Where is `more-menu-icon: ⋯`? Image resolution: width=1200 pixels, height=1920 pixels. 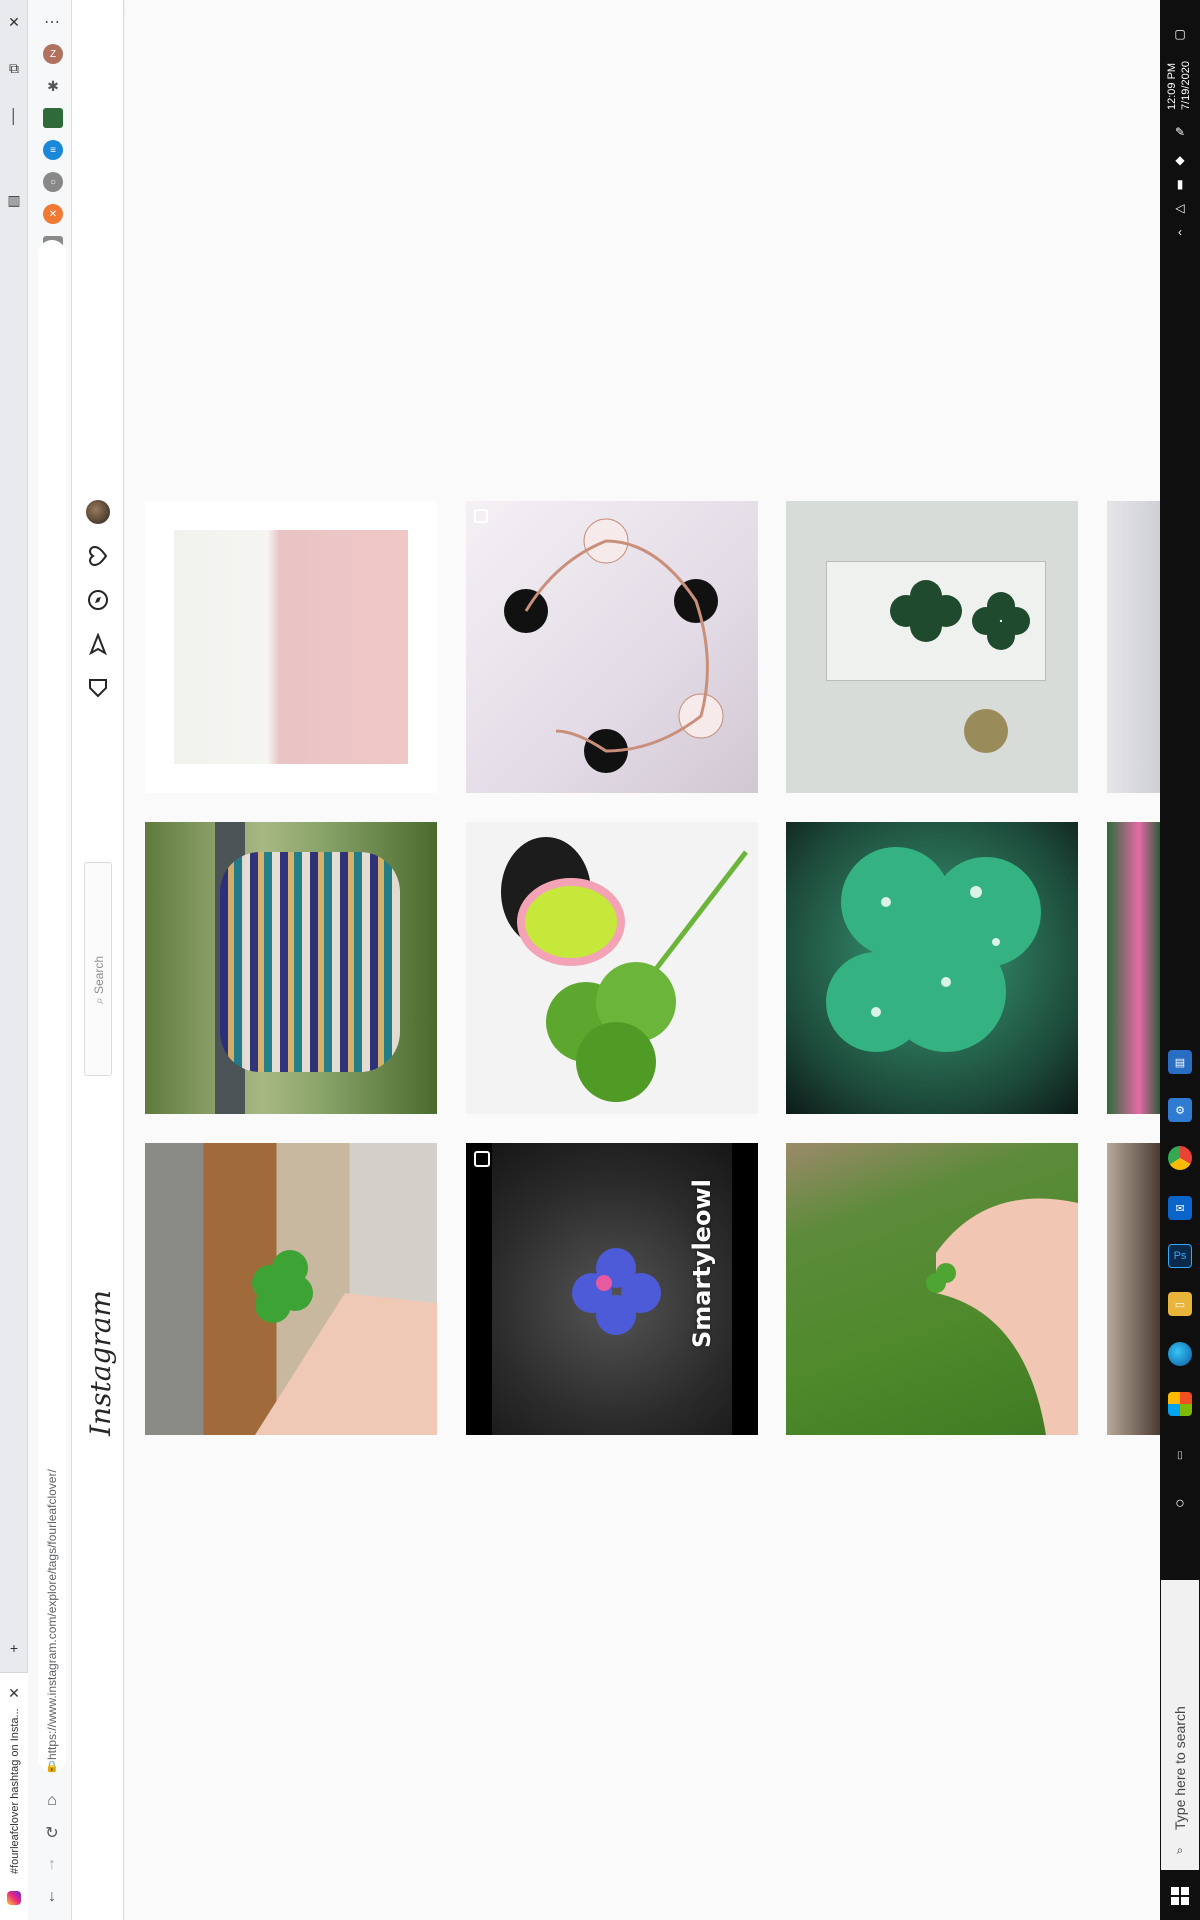
more-menu-icon: ⋯ is located at coordinates (52, 22).